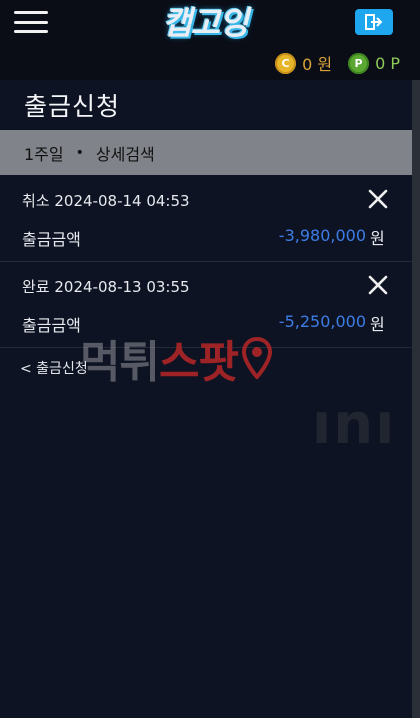  What do you see at coordinates (36, 287) in the screenshot?
I see `entry-status: 완료` at bounding box center [36, 287].